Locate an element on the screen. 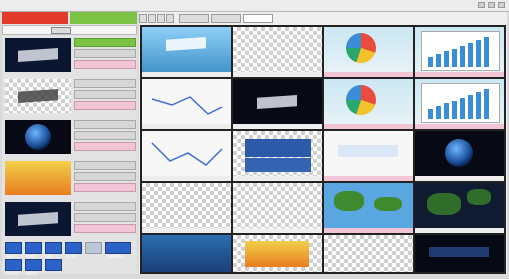 This screenshot has height=279, width=509. maximize-icon is located at coordinates (491, 5).